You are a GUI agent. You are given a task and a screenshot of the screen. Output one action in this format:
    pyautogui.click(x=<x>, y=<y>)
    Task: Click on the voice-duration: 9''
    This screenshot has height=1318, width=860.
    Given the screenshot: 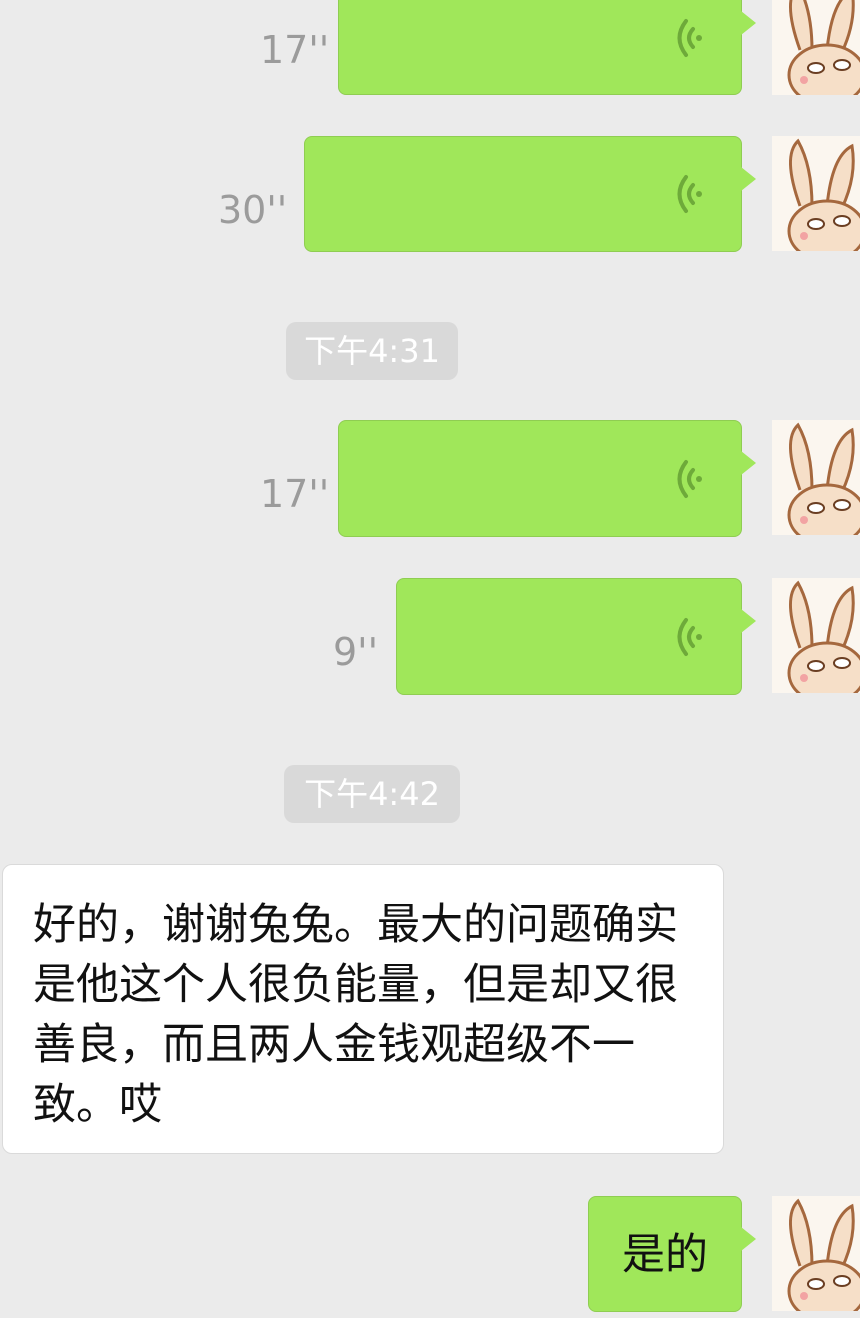 What is the action you would take?
    pyautogui.click(x=356, y=652)
    